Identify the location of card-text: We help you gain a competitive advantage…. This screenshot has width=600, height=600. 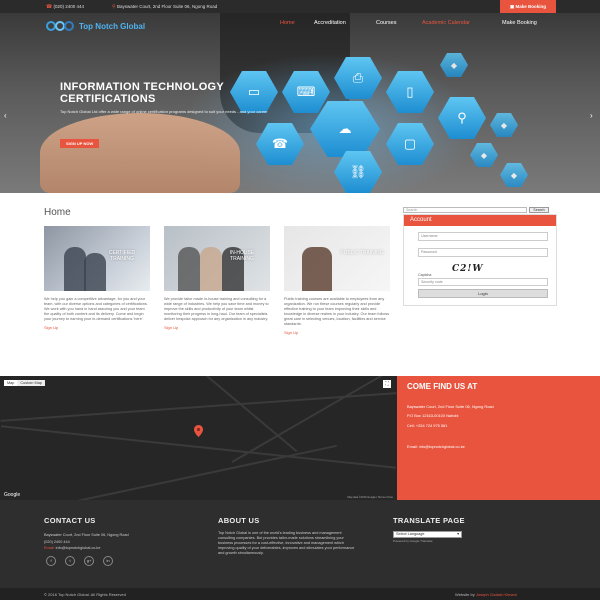
(96, 309).